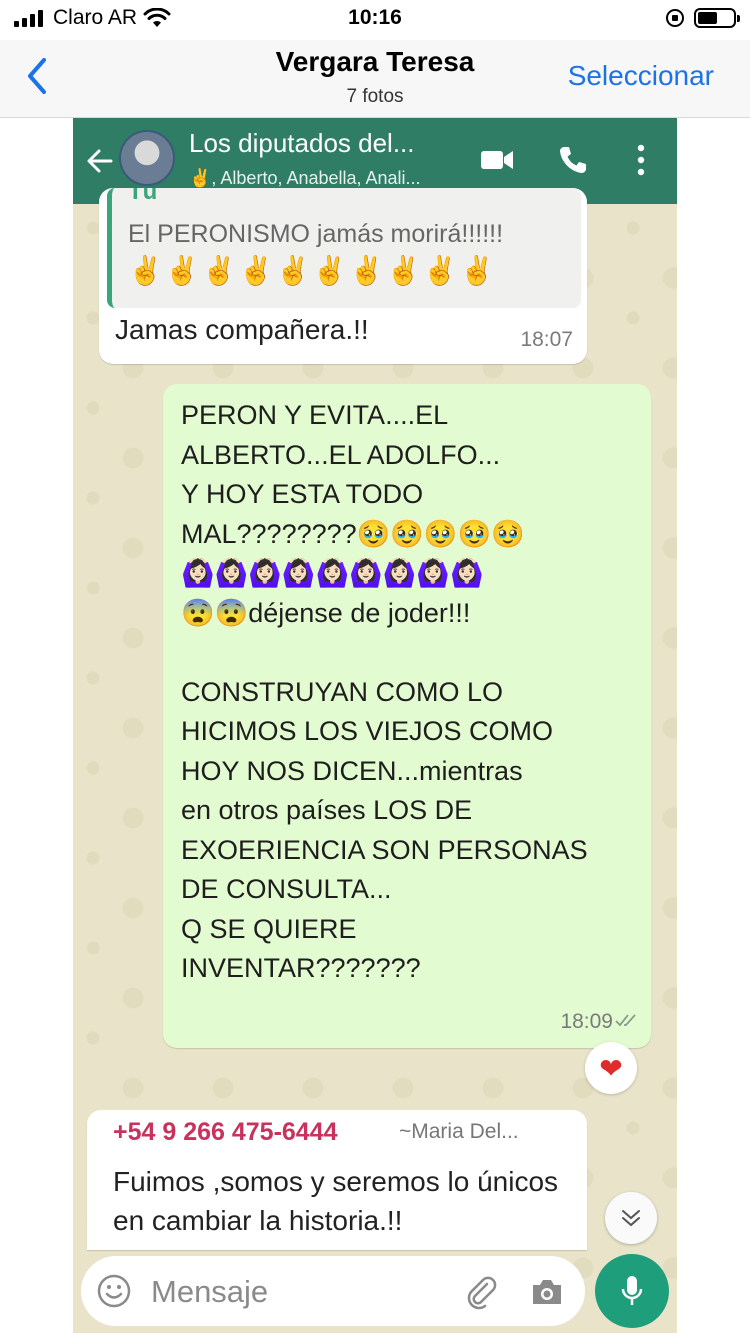  What do you see at coordinates (611, 1068) in the screenshot?
I see `heart-reaction-icon: ❤` at bounding box center [611, 1068].